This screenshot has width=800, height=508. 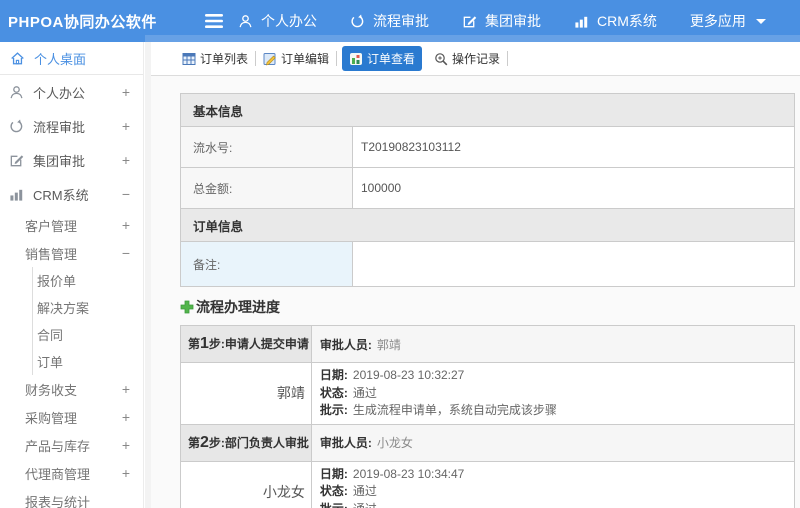 I want to click on approver-label: 审批人员:, so click(x=345, y=443).